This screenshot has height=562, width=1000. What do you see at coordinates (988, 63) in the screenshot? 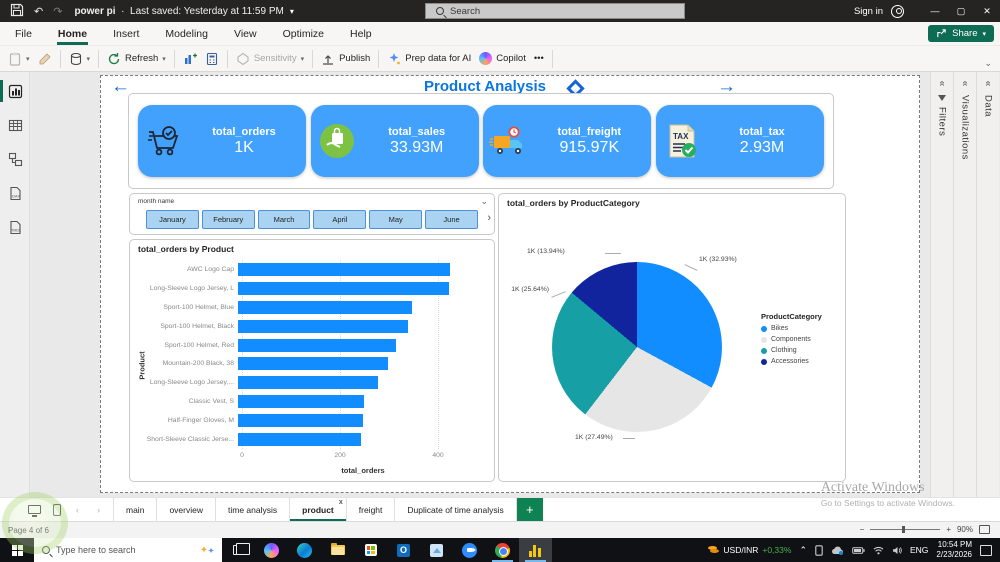
I see `collapse-ribbon-icon: ⌄` at bounding box center [988, 63].